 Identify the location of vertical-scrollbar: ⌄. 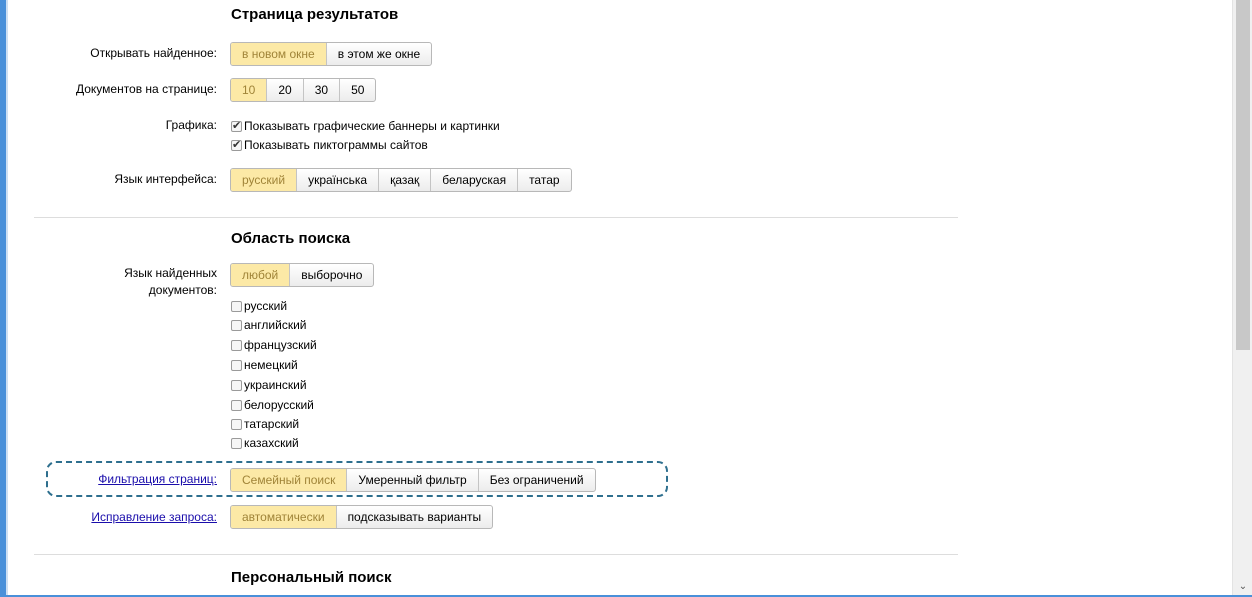
(1242, 297).